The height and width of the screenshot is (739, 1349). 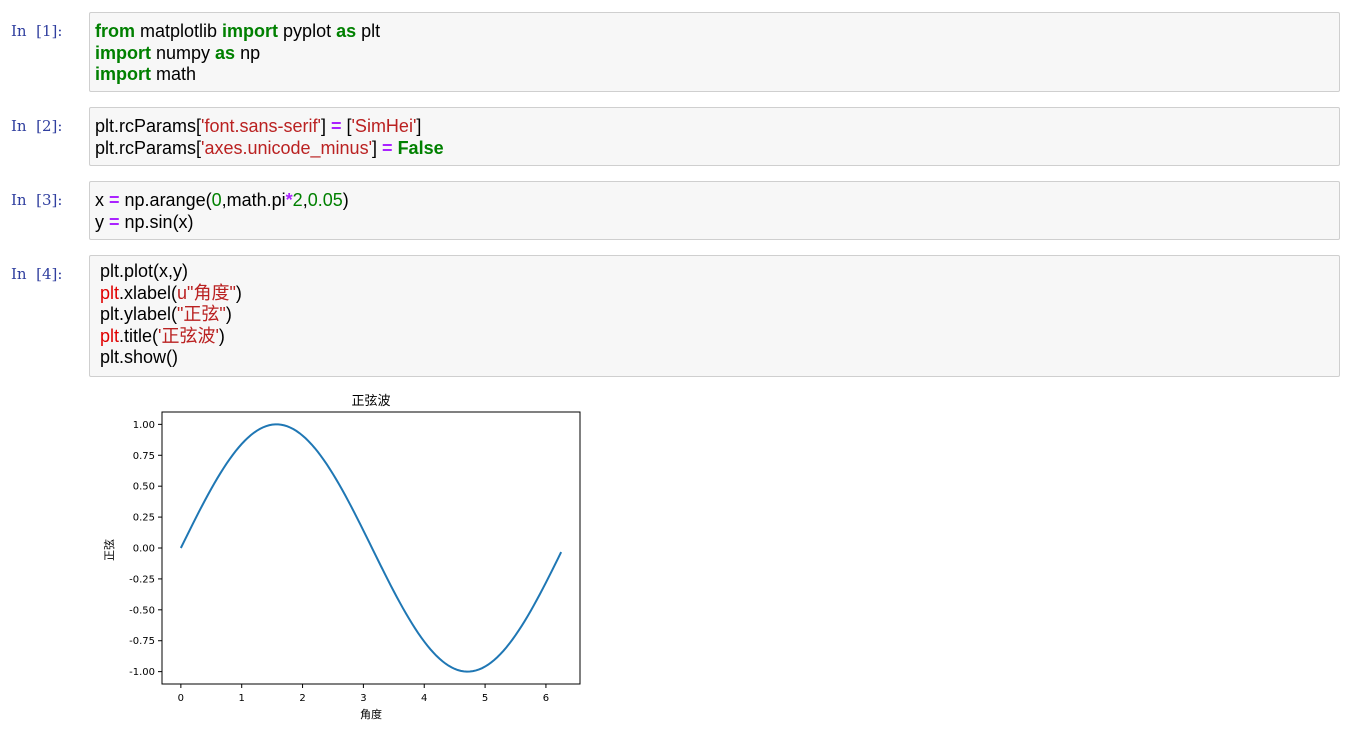 What do you see at coordinates (307, 31) in the screenshot?
I see `code-token: pyplot` at bounding box center [307, 31].